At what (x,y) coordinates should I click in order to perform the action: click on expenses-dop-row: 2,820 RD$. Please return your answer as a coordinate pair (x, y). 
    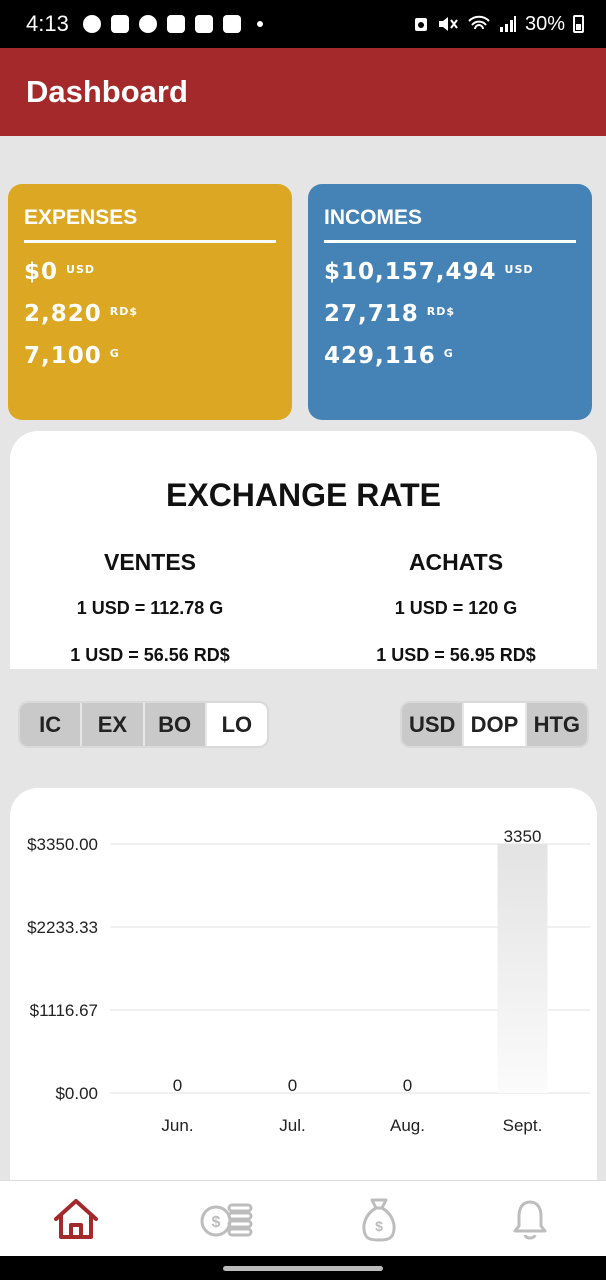
    Looking at the image, I should click on (150, 314).